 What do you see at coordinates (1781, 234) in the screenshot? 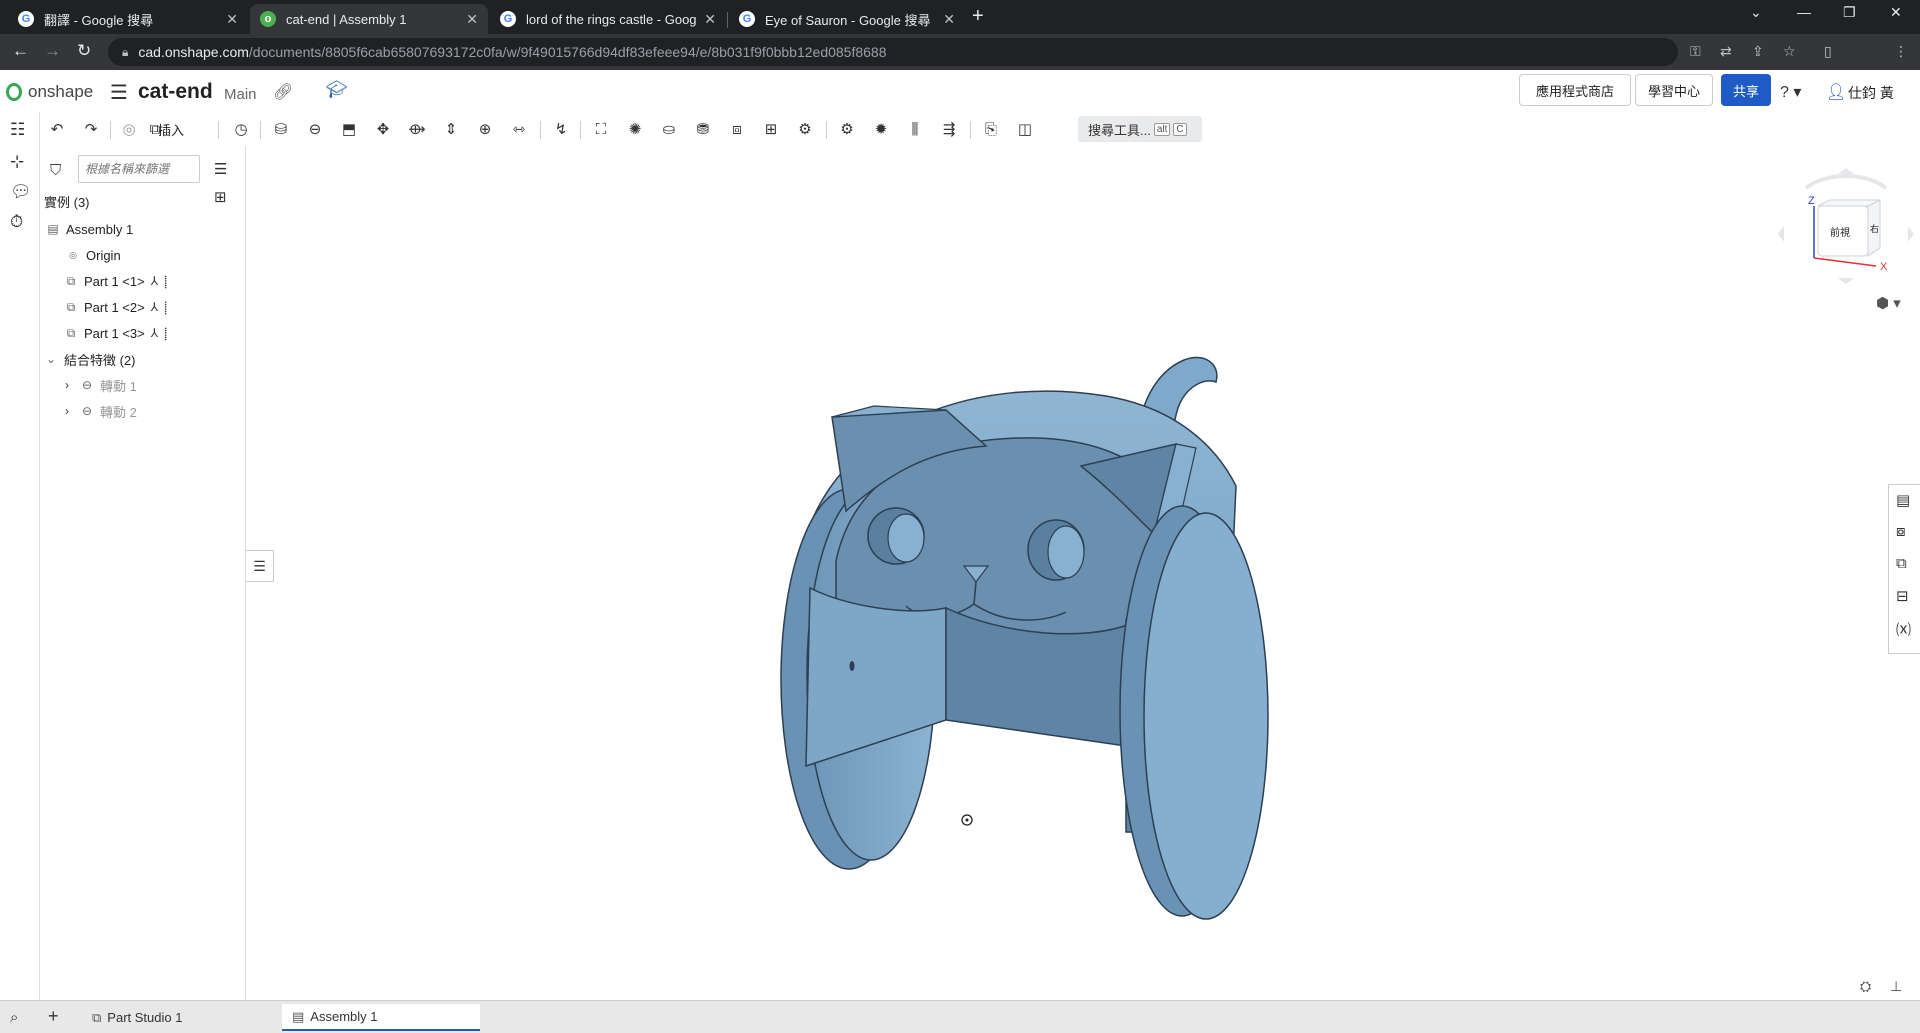
I see `rotate-left-icon` at bounding box center [1781, 234].